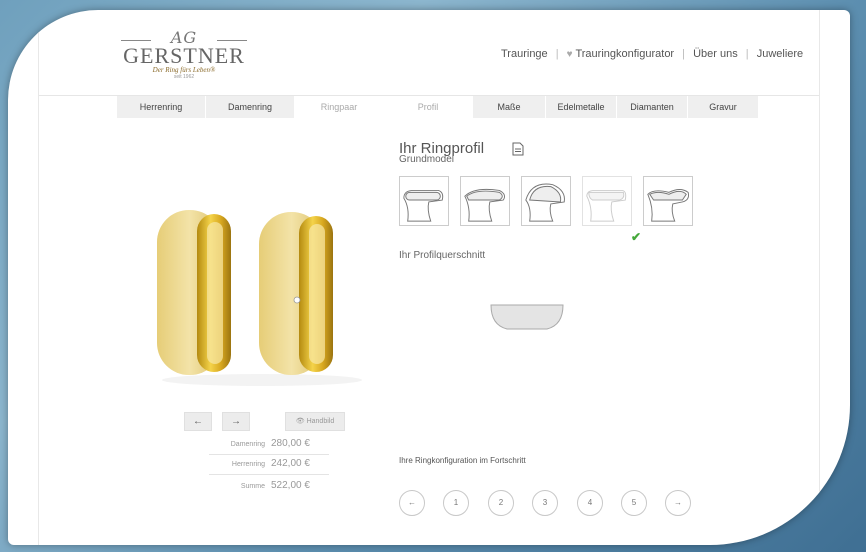  I want to click on price-value: 522,00 €, so click(290, 485).